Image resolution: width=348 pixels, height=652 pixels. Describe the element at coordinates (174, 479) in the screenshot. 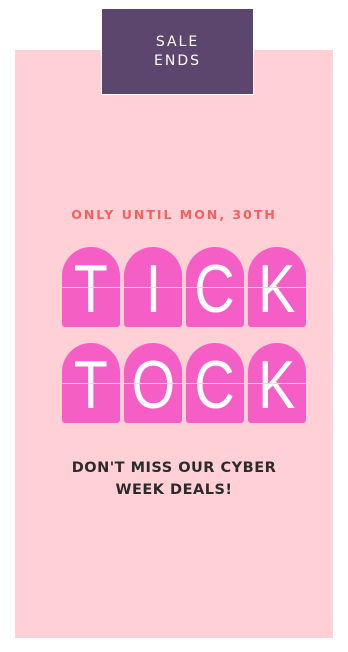

I see `promo-cta-text: DON'T MISS OUR CYBER WEEK DEALS!` at that location.